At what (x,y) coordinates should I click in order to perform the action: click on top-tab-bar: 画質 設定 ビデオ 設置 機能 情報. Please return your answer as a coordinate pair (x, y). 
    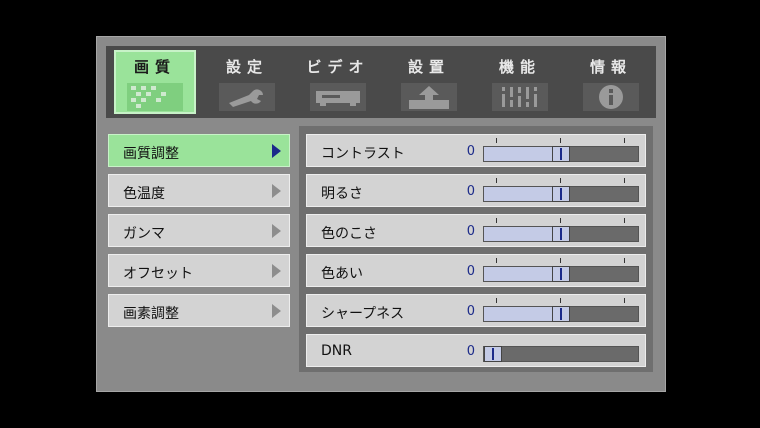
    Looking at the image, I should click on (381, 82).